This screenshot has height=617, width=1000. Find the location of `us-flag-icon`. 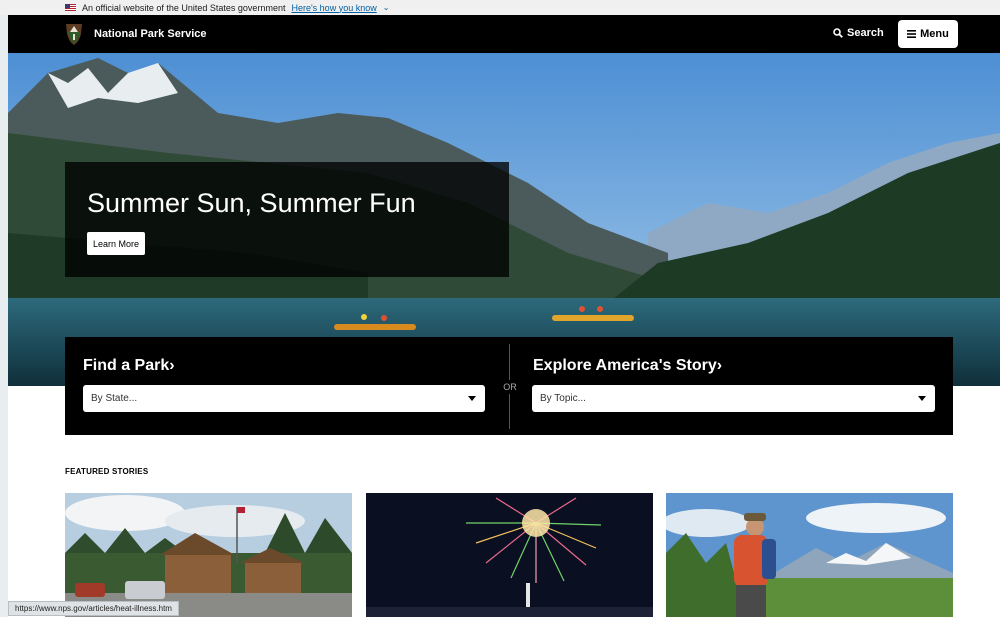

us-flag-icon is located at coordinates (70, 7).